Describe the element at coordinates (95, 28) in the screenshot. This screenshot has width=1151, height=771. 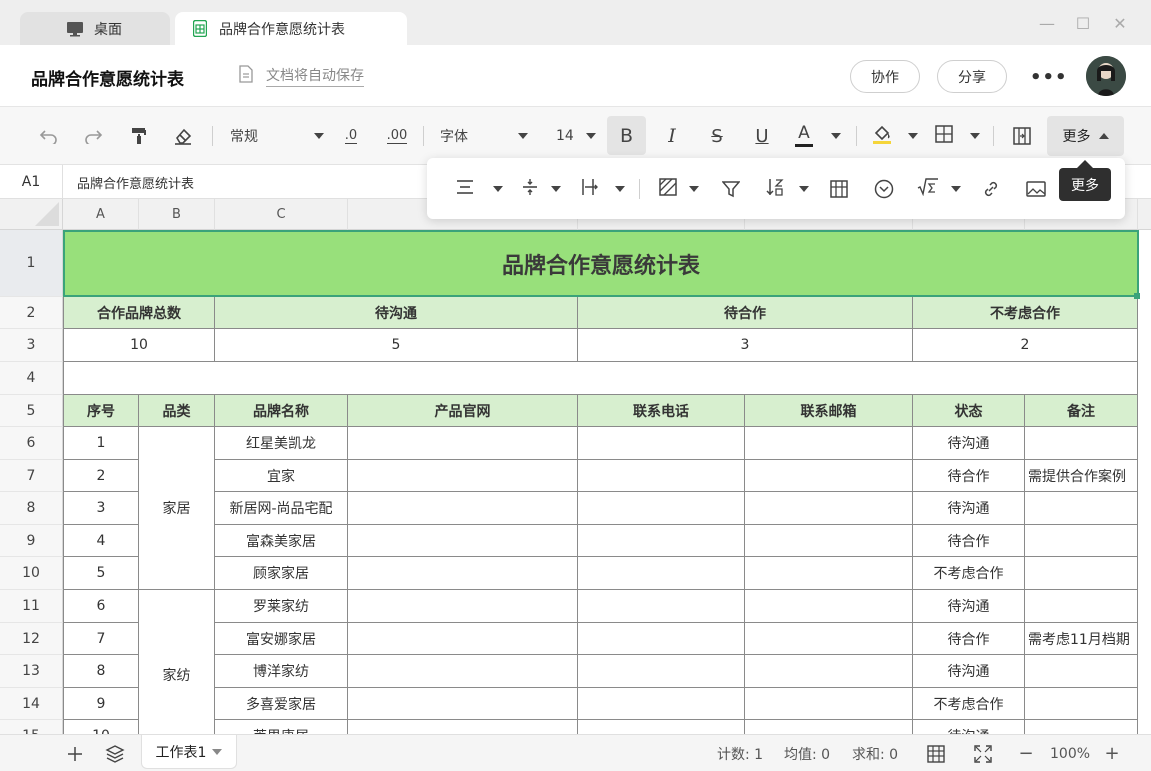
I see `tab-desktop: 桌面` at that location.